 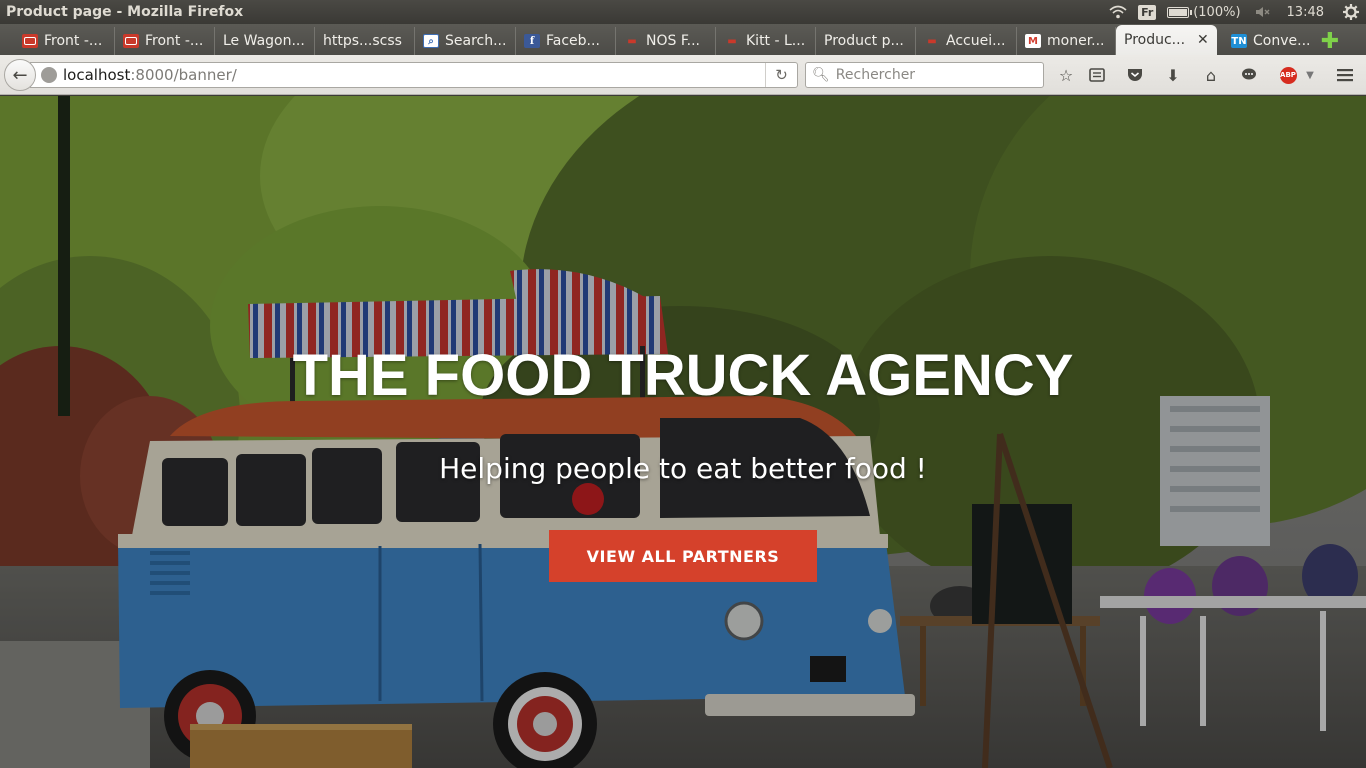 What do you see at coordinates (1066, 75) in the screenshot?
I see `bookmark-star-icon: ☆` at bounding box center [1066, 75].